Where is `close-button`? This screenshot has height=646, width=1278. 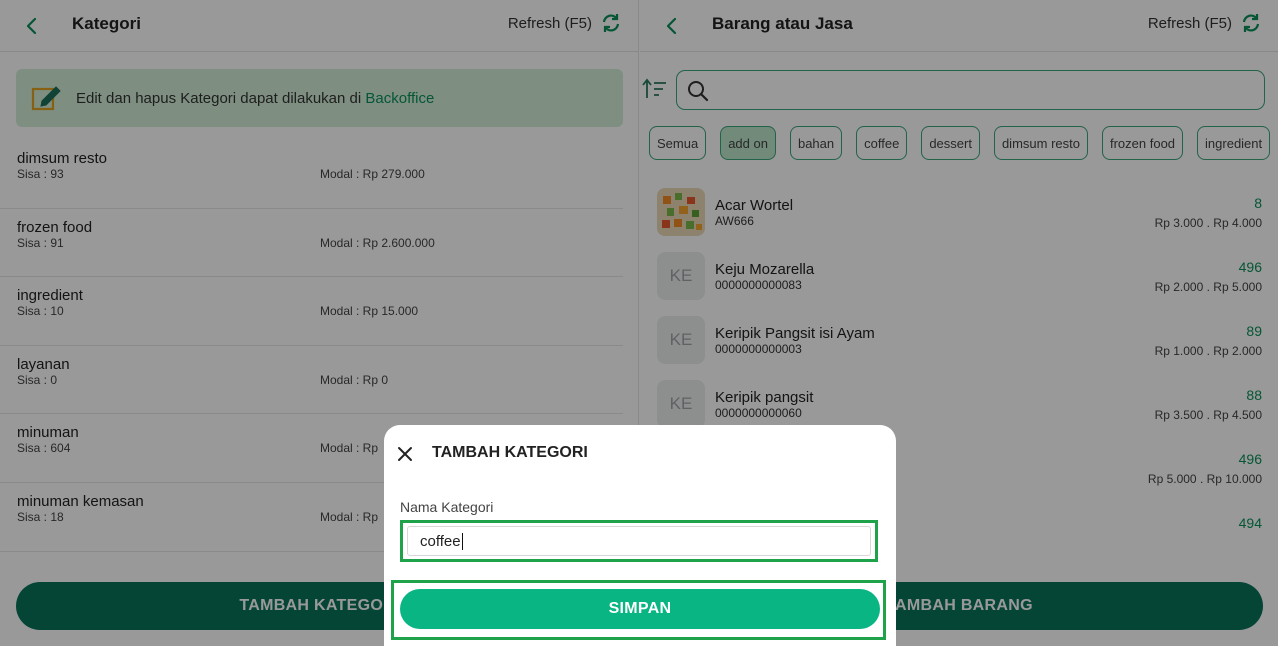 close-button is located at coordinates (405, 454).